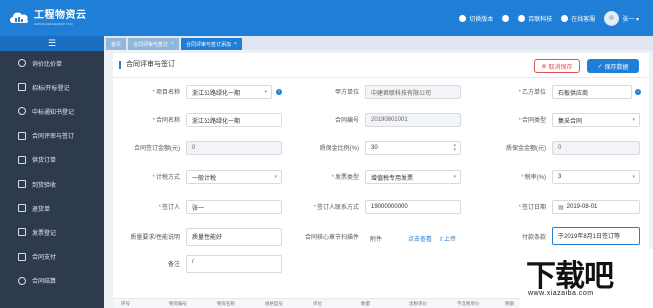 This screenshot has width=653, height=308. I want to click on wallet-icon, so click(22, 256).